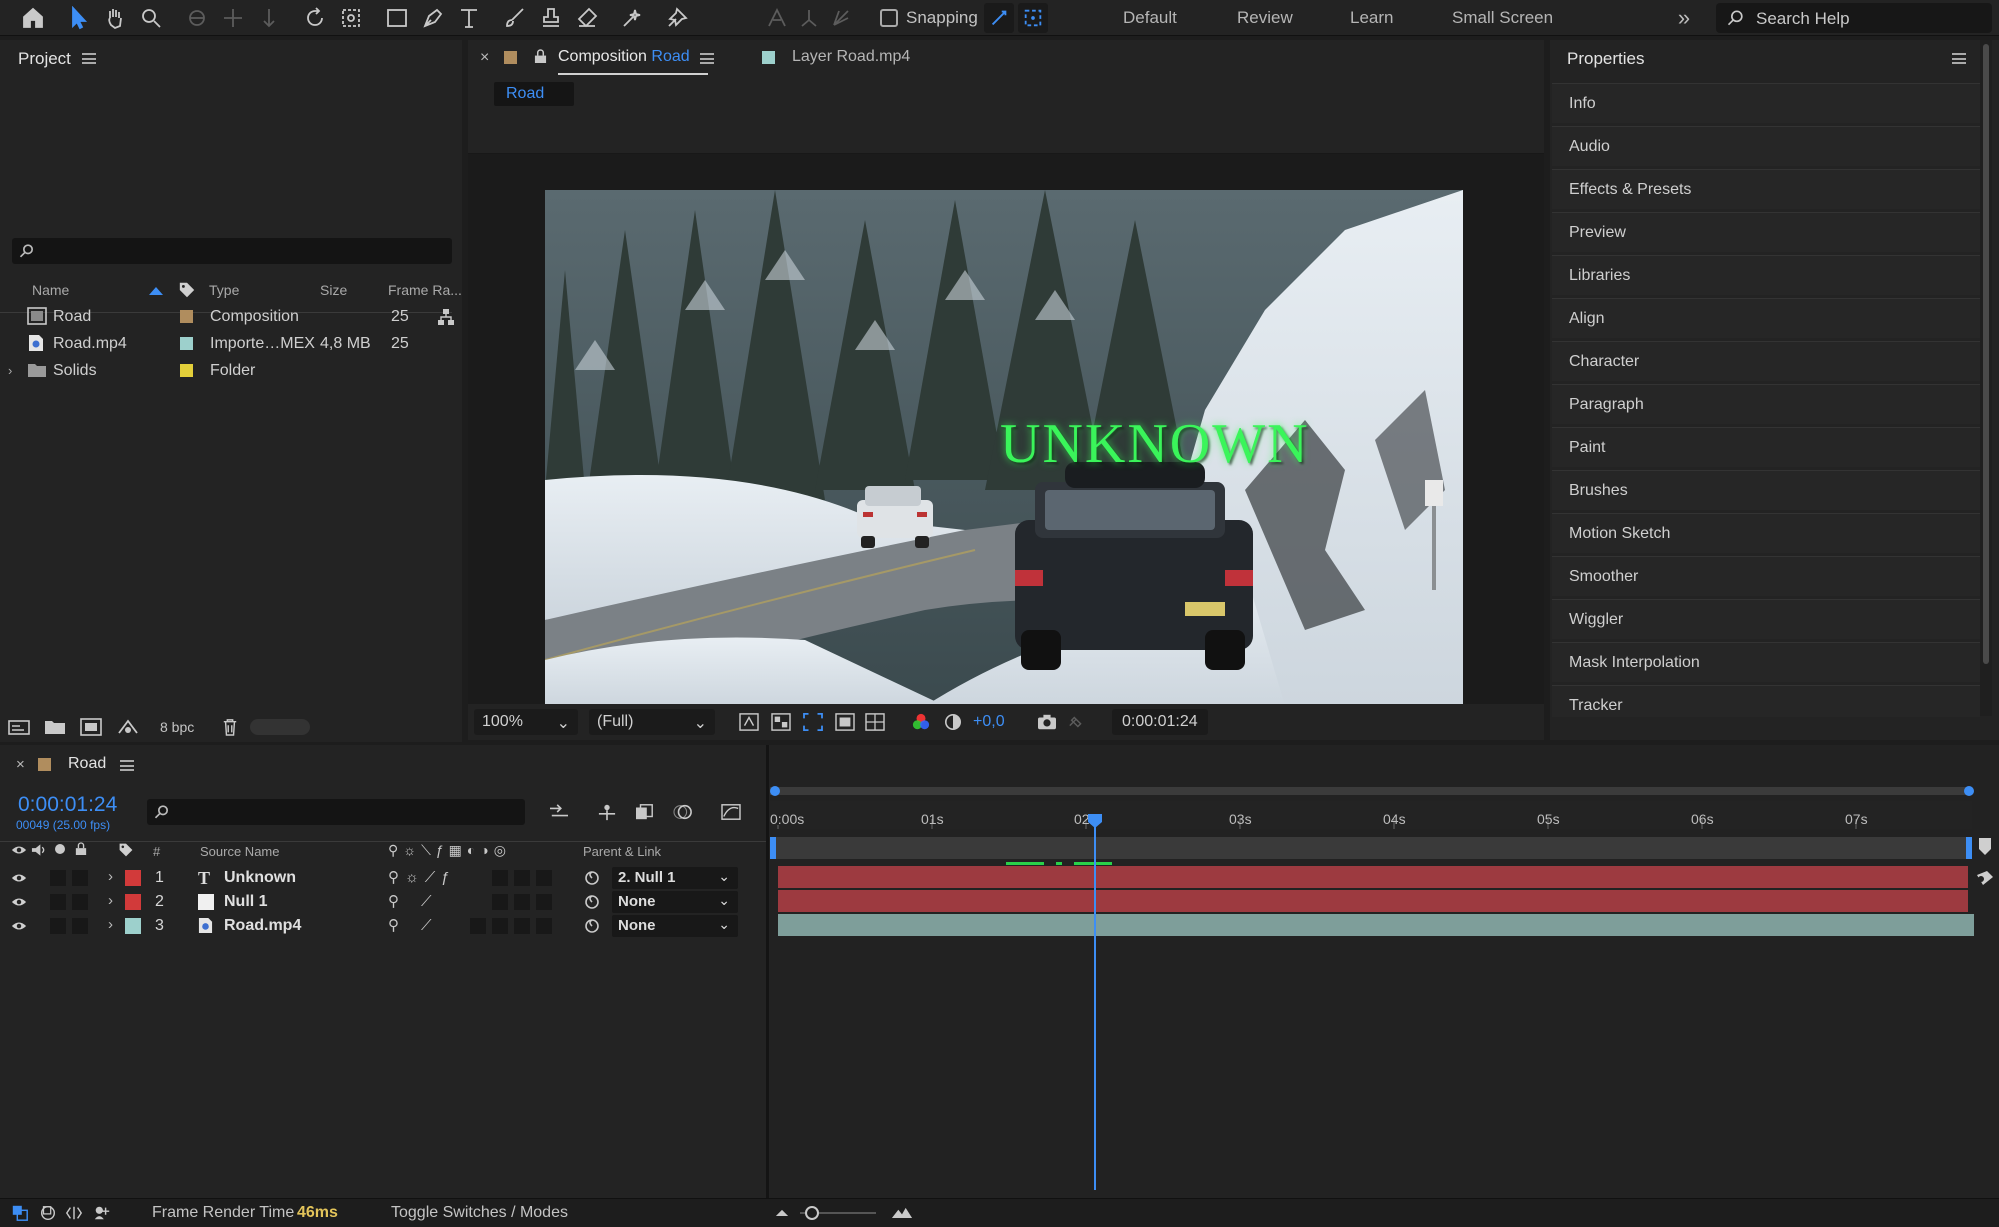  What do you see at coordinates (232, 251) in the screenshot?
I see `project-search-input` at bounding box center [232, 251].